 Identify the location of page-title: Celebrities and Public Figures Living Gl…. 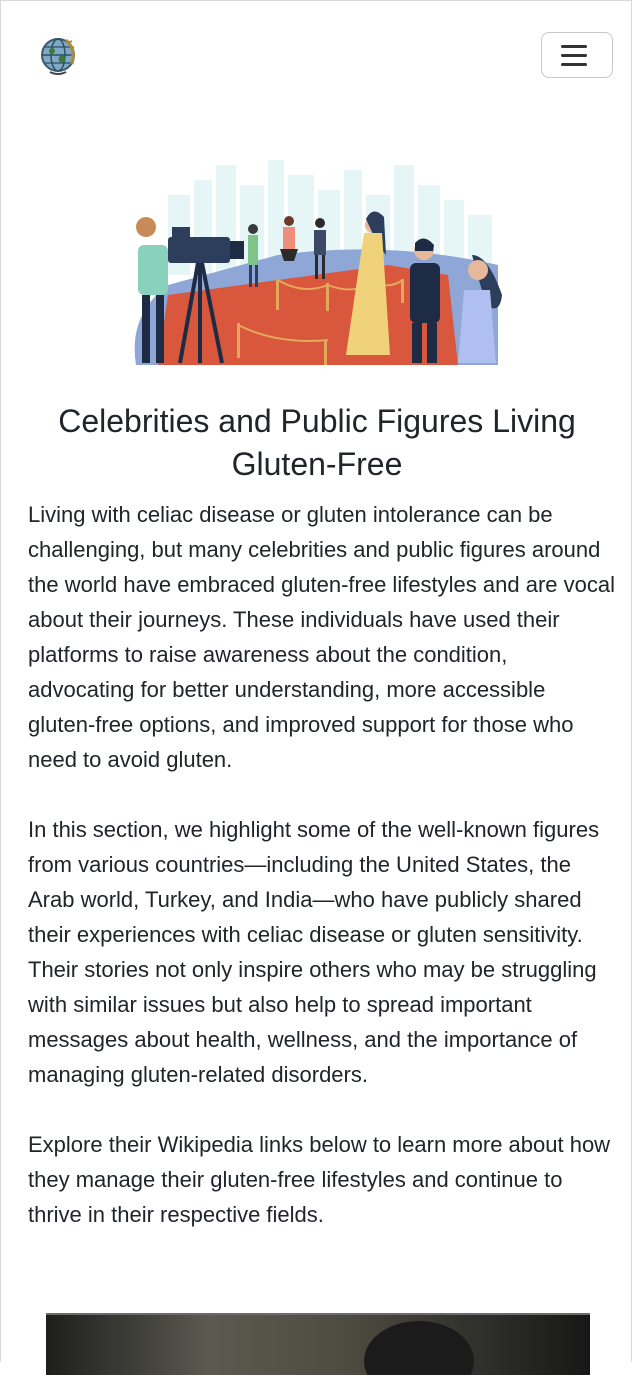
(317, 442).